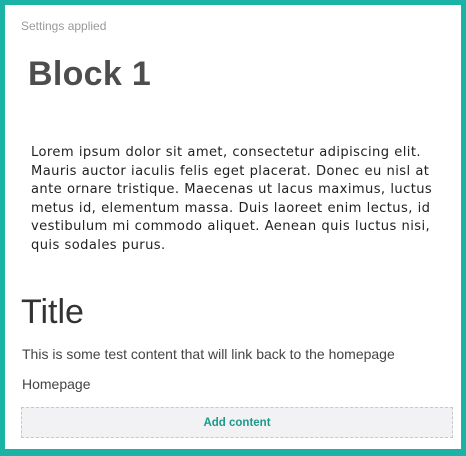  Describe the element at coordinates (90, 74) in the screenshot. I see `block-heading: Block 1` at that location.